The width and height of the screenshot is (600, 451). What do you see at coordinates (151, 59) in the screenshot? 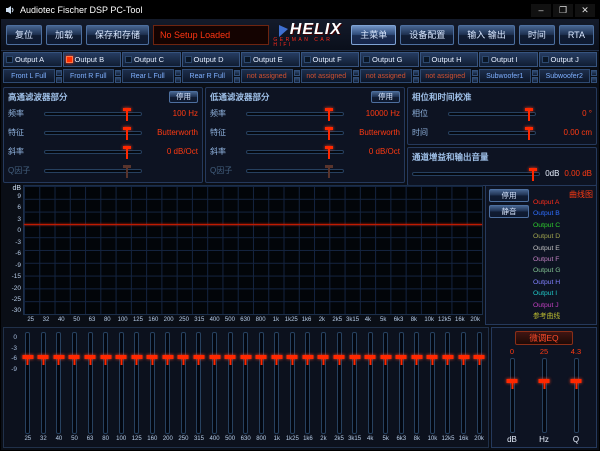
I see `tab-output-c: Output C` at bounding box center [151, 59].